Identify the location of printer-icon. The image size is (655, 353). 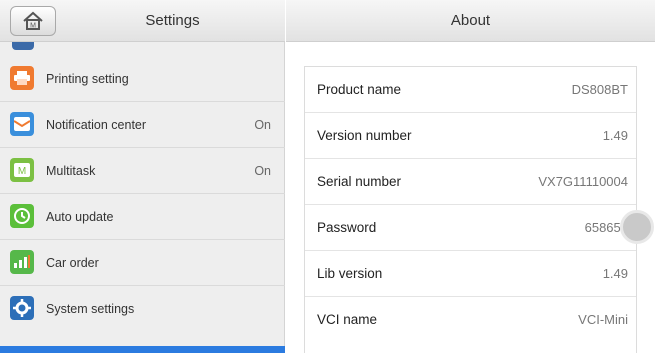
(22, 78).